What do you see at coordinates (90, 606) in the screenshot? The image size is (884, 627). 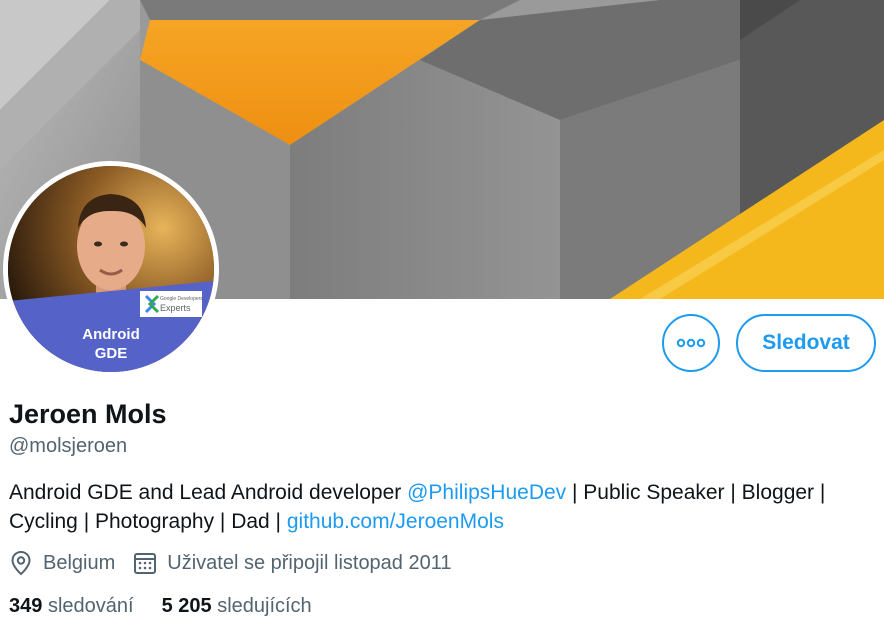 I see `following-label: sledování` at bounding box center [90, 606].